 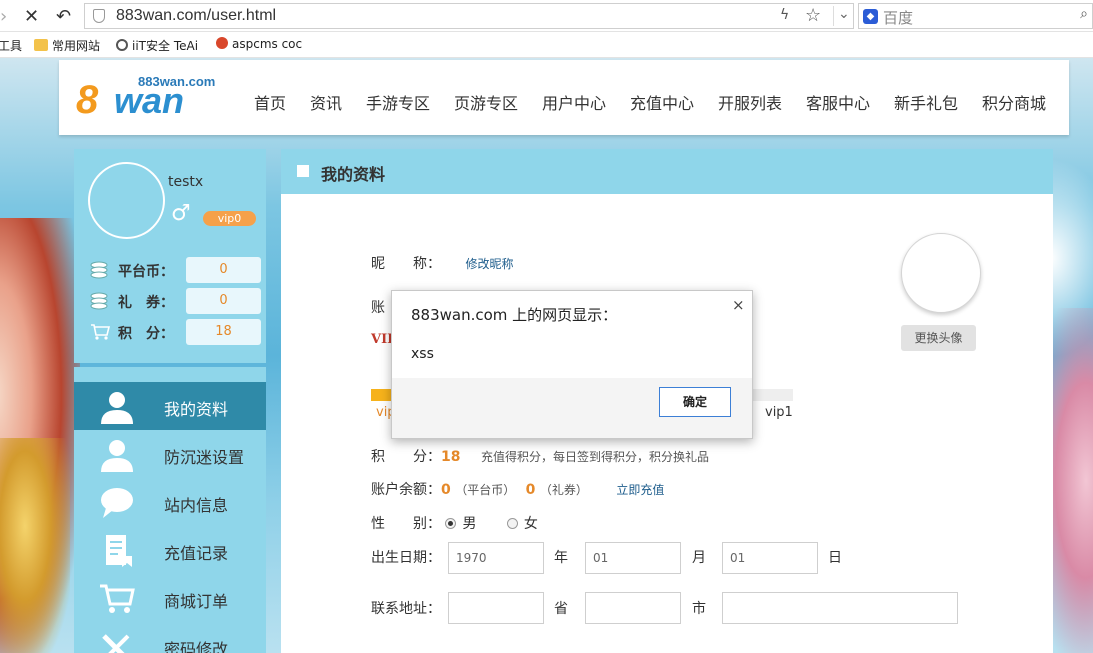 I want to click on bolt-icon: ϟ, so click(x=784, y=15).